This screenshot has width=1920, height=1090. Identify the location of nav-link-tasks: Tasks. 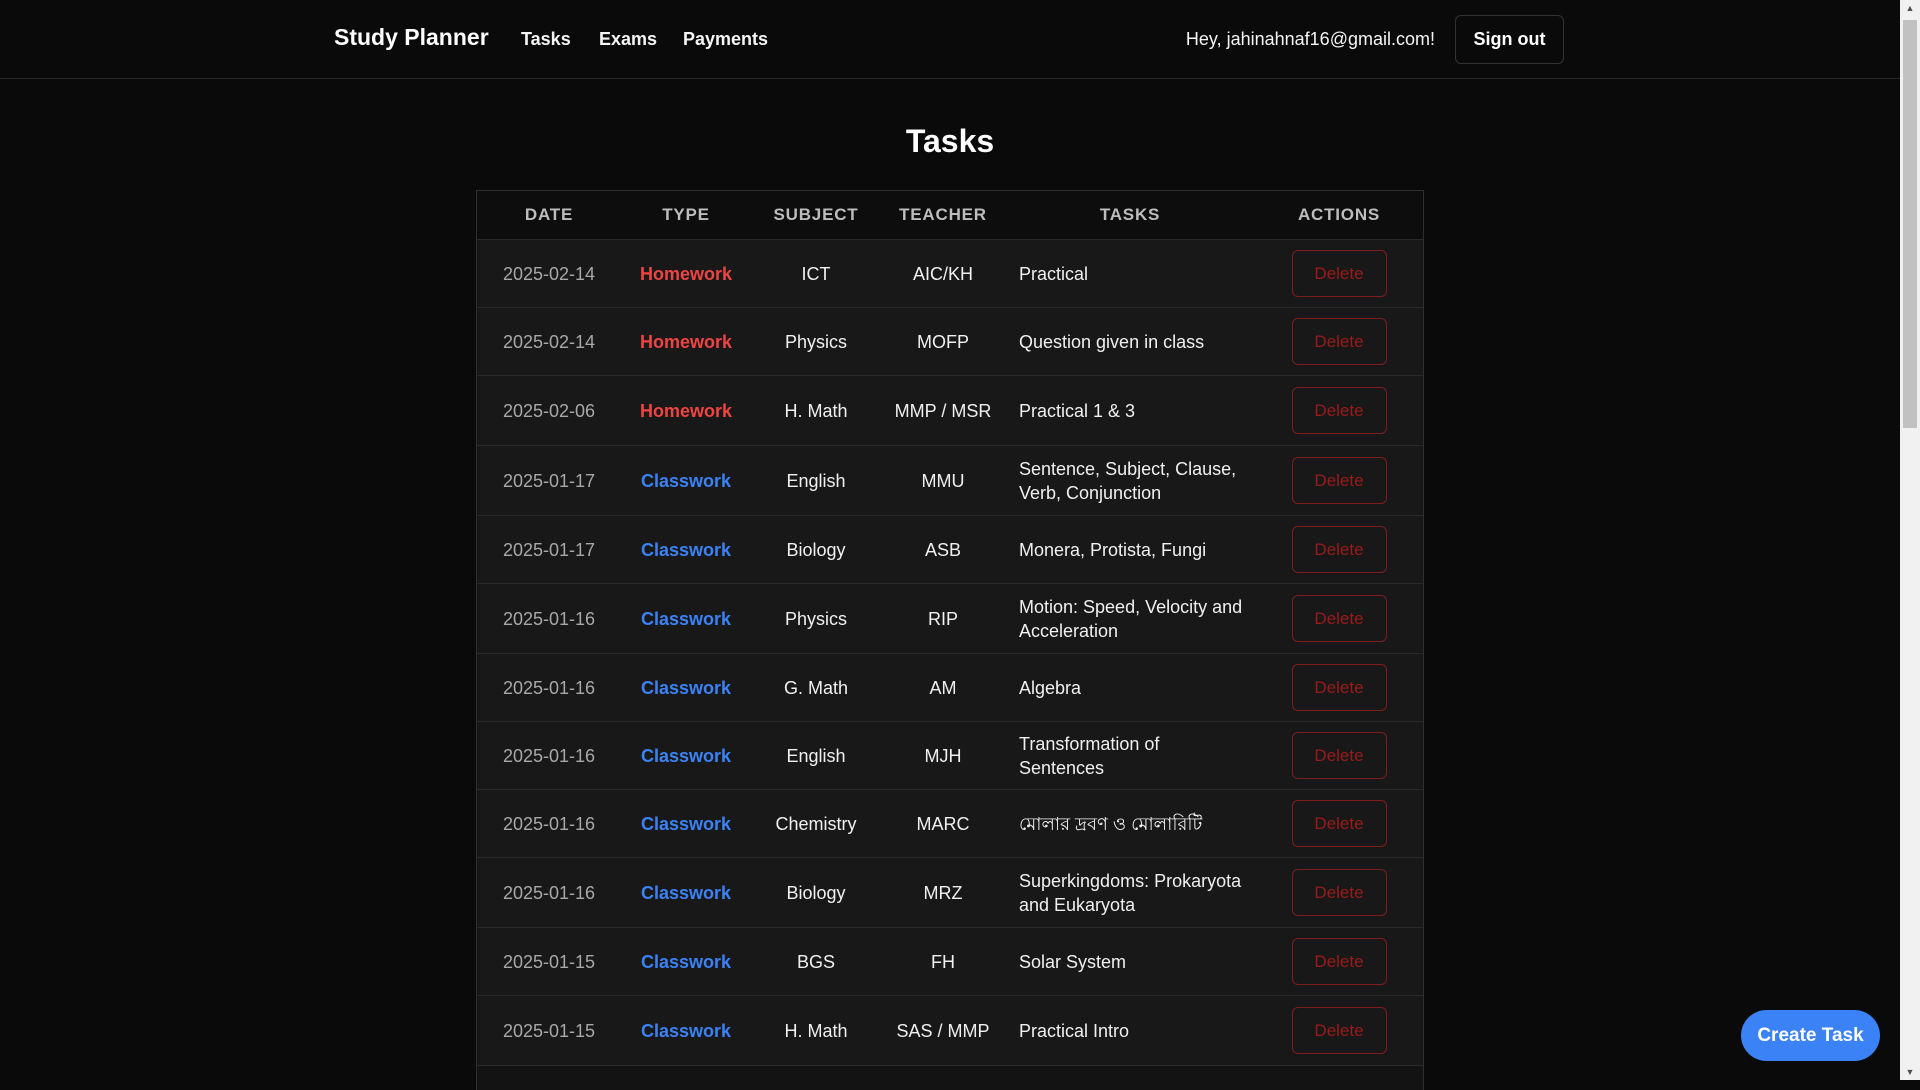
(546, 39).